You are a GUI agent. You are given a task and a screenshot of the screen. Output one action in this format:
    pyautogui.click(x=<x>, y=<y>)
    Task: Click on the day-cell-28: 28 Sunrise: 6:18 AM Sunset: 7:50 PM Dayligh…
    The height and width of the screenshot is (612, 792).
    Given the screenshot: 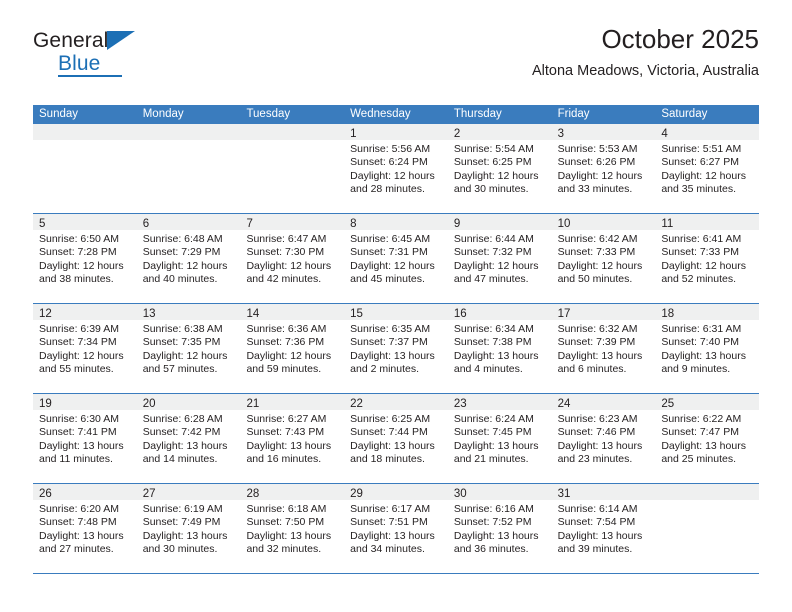 What is the action you would take?
    pyautogui.click(x=292, y=528)
    